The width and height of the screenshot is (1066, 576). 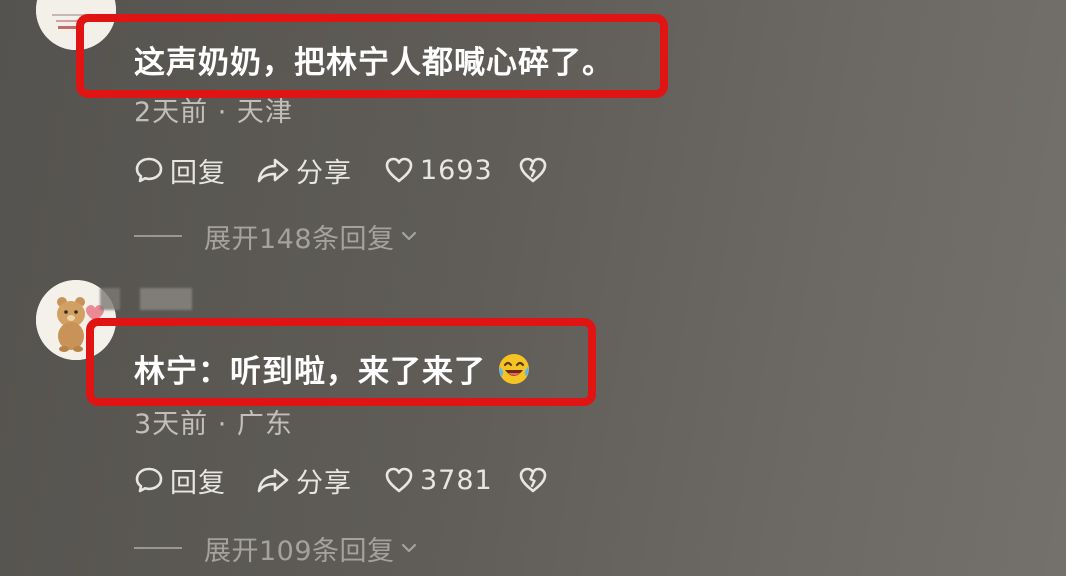 What do you see at coordinates (354, 480) in the screenshot?
I see `action-bar: 回复 分享 3781` at bounding box center [354, 480].